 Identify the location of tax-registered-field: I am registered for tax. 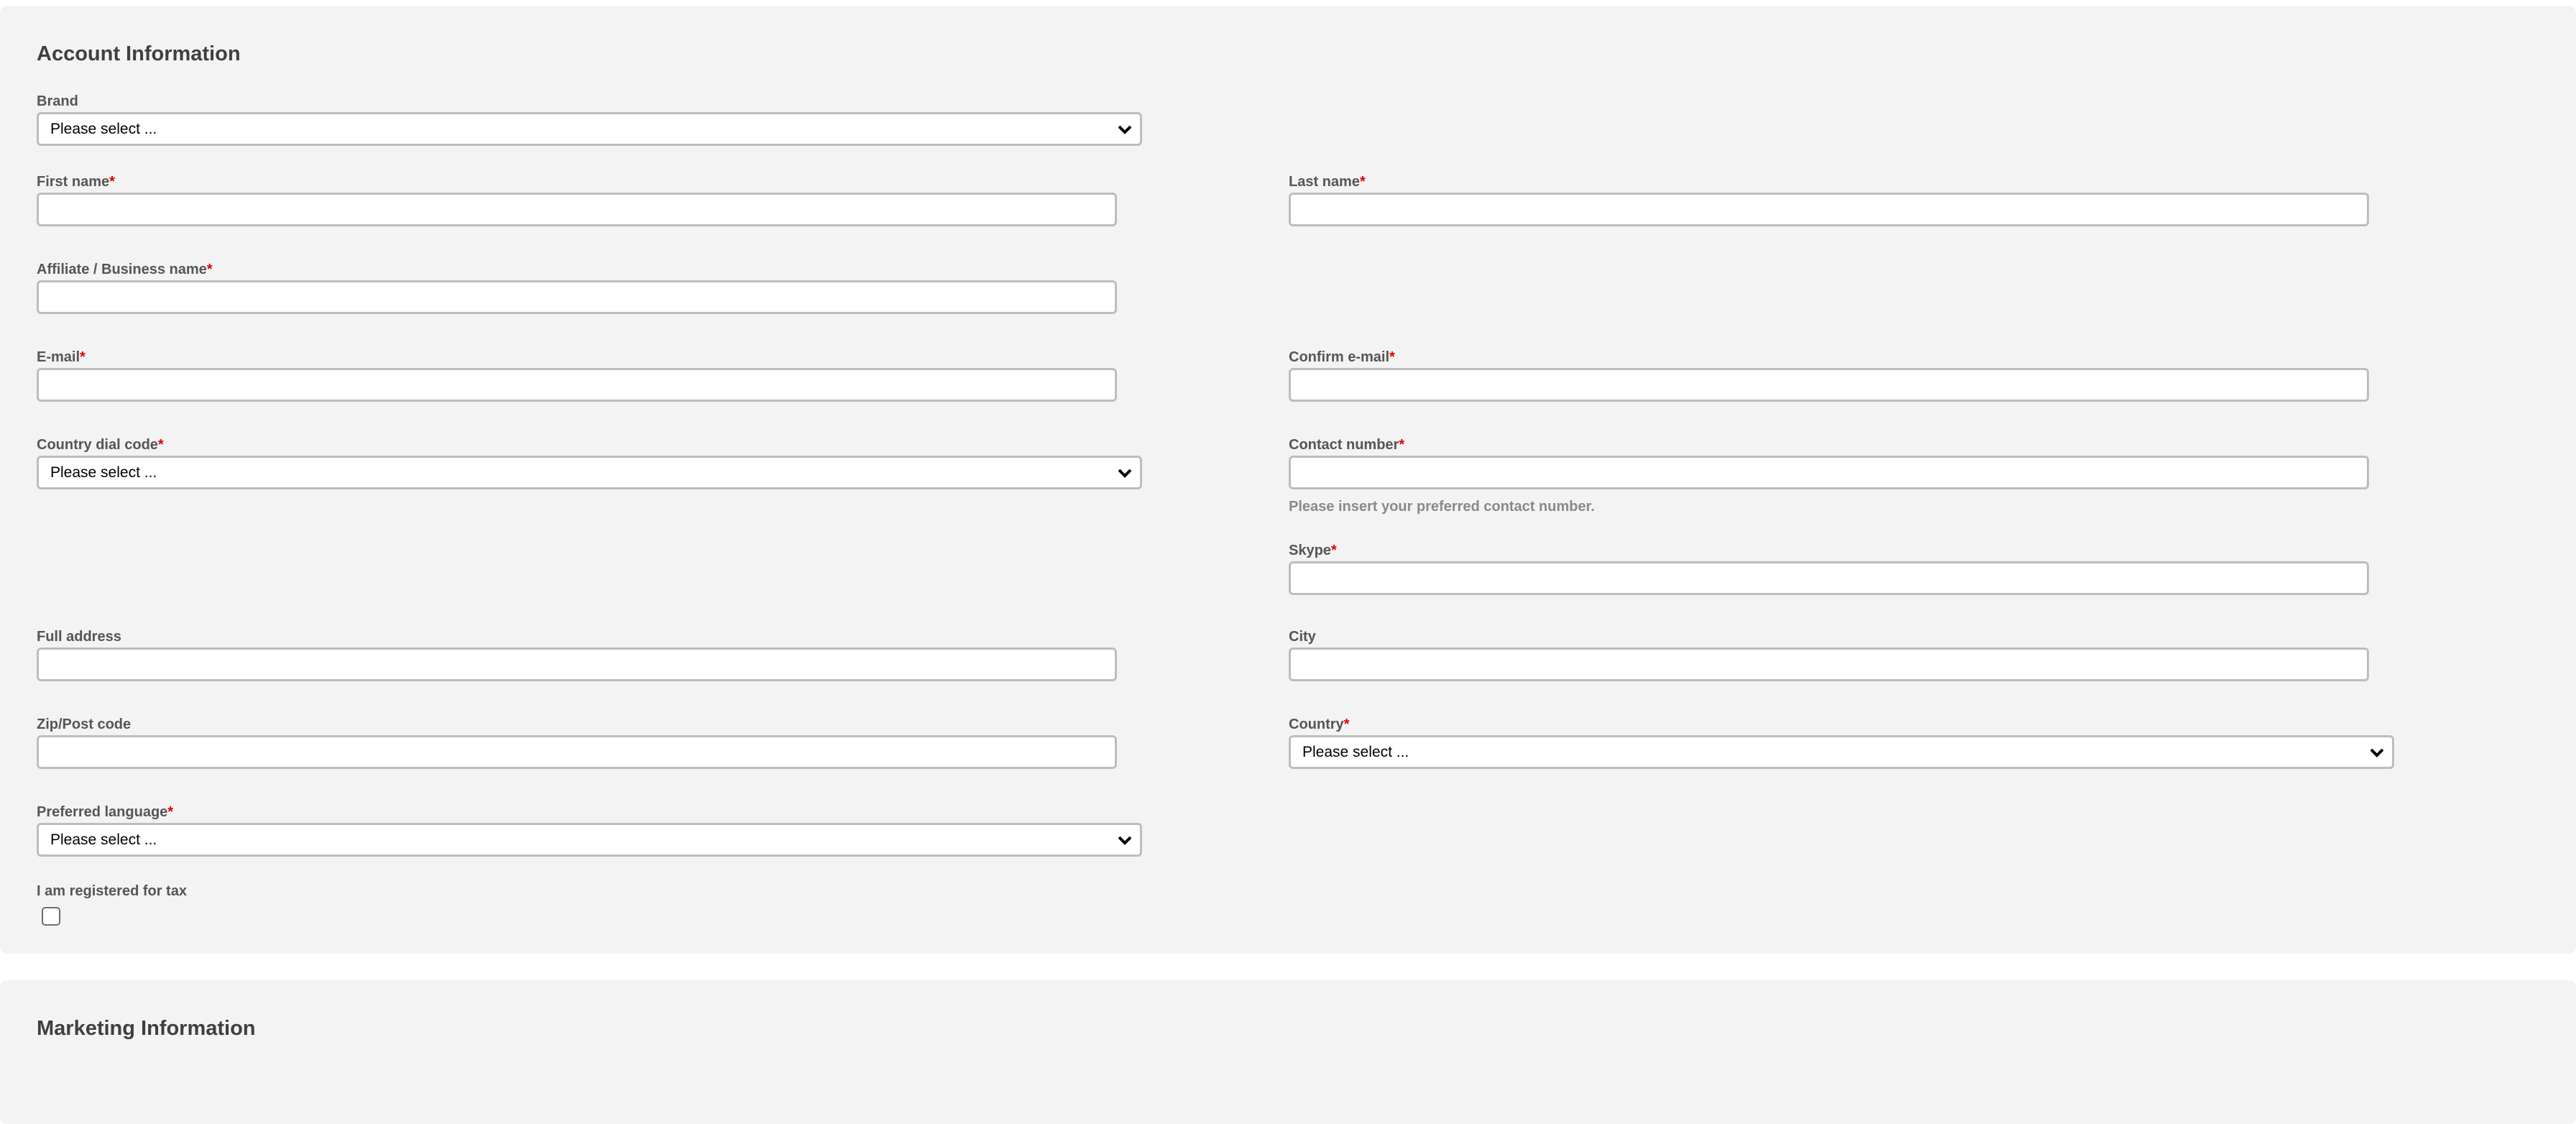
(112, 893).